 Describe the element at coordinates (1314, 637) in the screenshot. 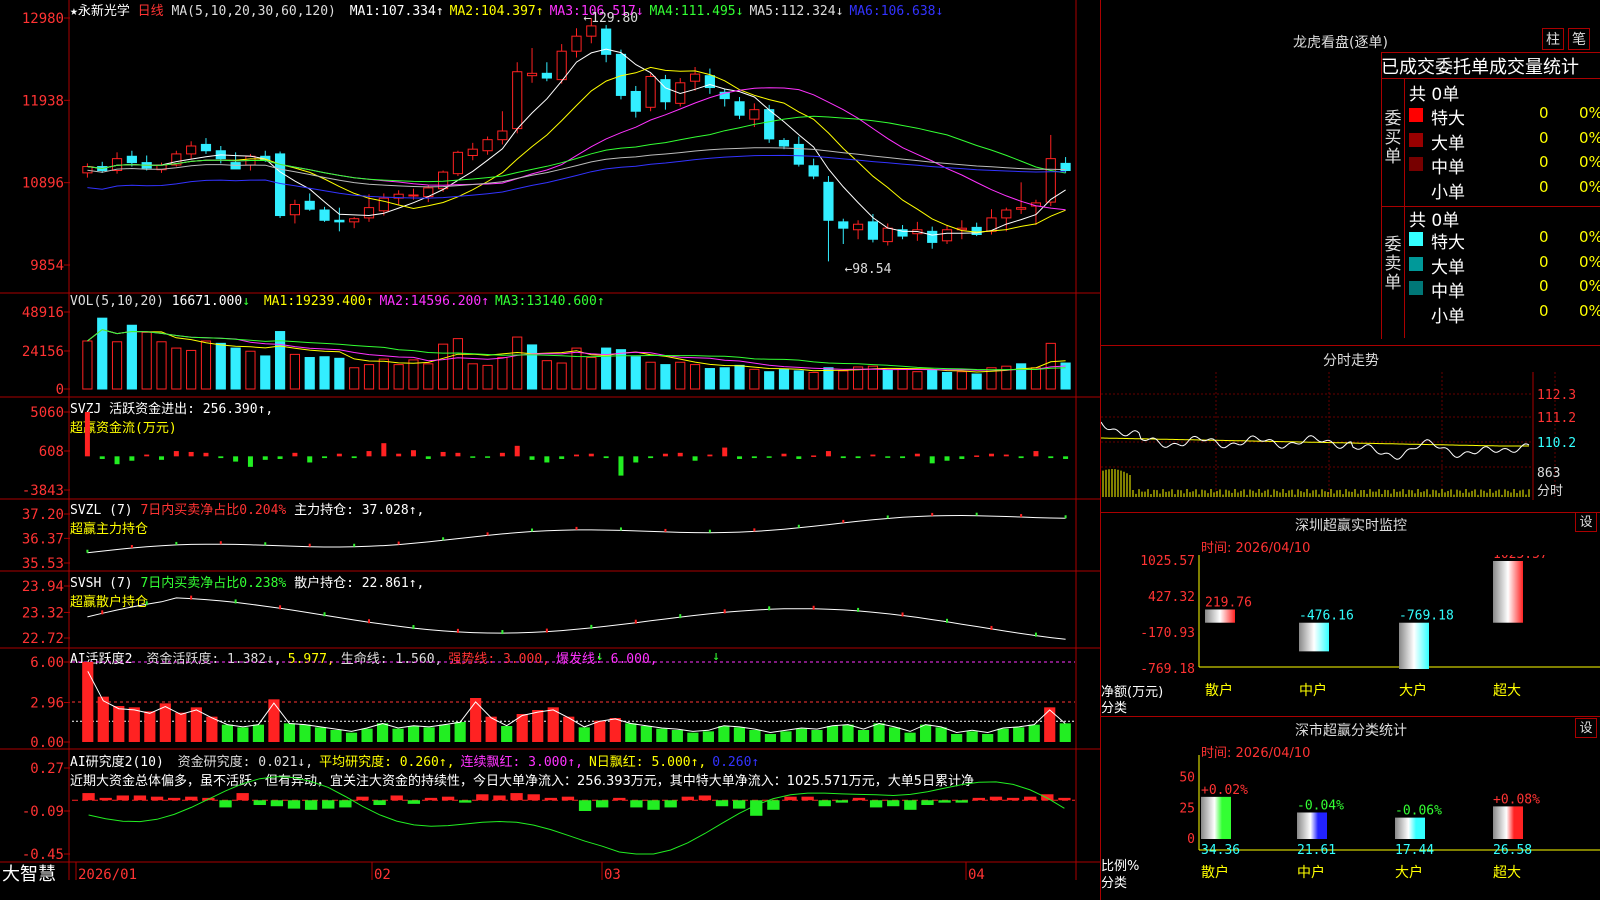

I see `monitor-bar` at that location.